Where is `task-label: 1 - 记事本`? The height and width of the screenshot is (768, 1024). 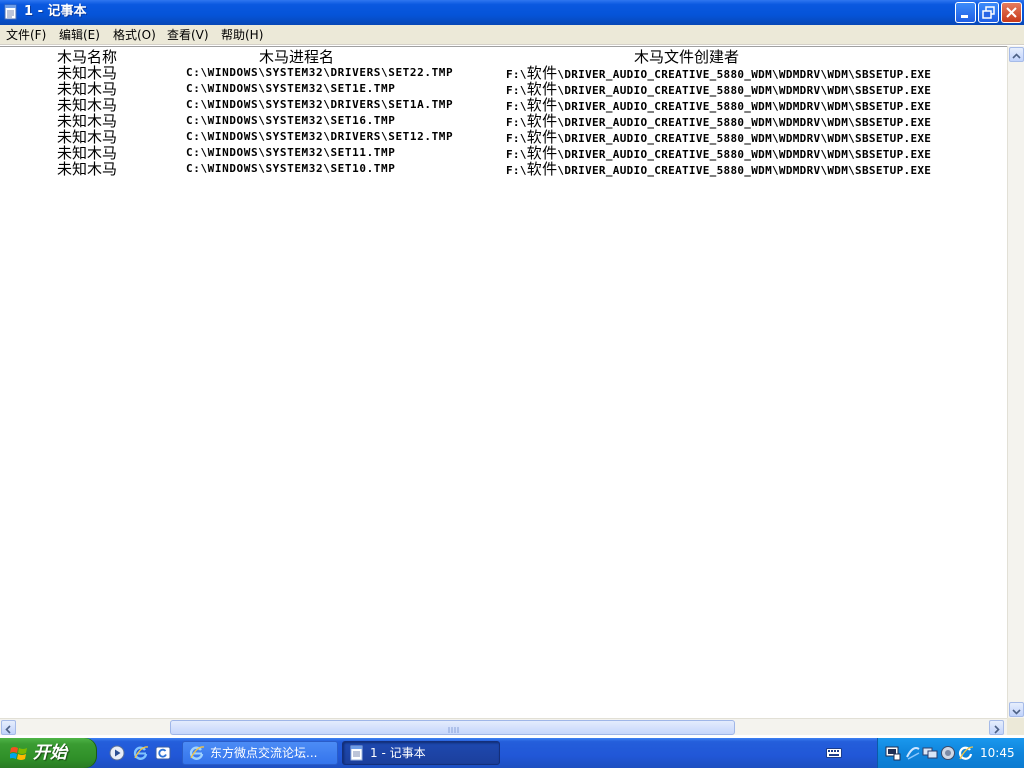
task-label: 1 - 记事本 is located at coordinates (398, 753).